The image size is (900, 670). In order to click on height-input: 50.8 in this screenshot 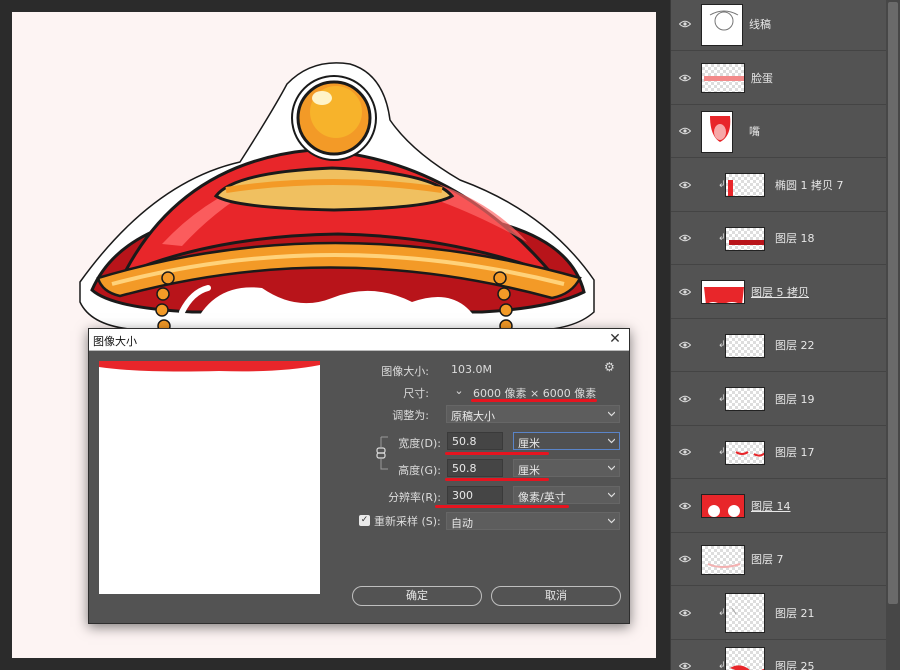, I will do `click(475, 468)`.